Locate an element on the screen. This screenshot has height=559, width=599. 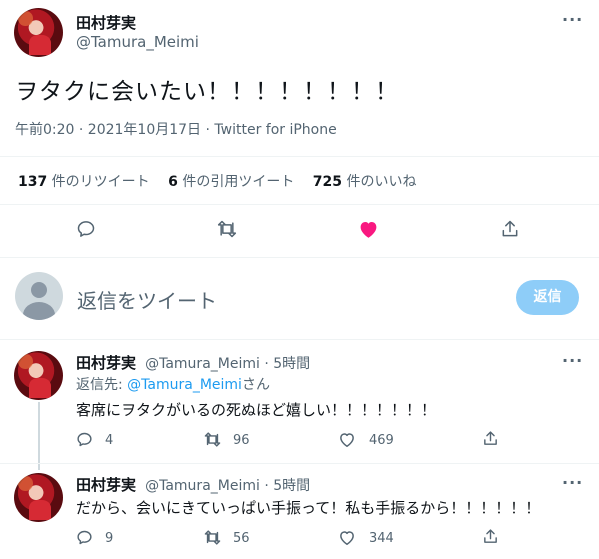
reply-submit-button: 返信 is located at coordinates (547, 297).